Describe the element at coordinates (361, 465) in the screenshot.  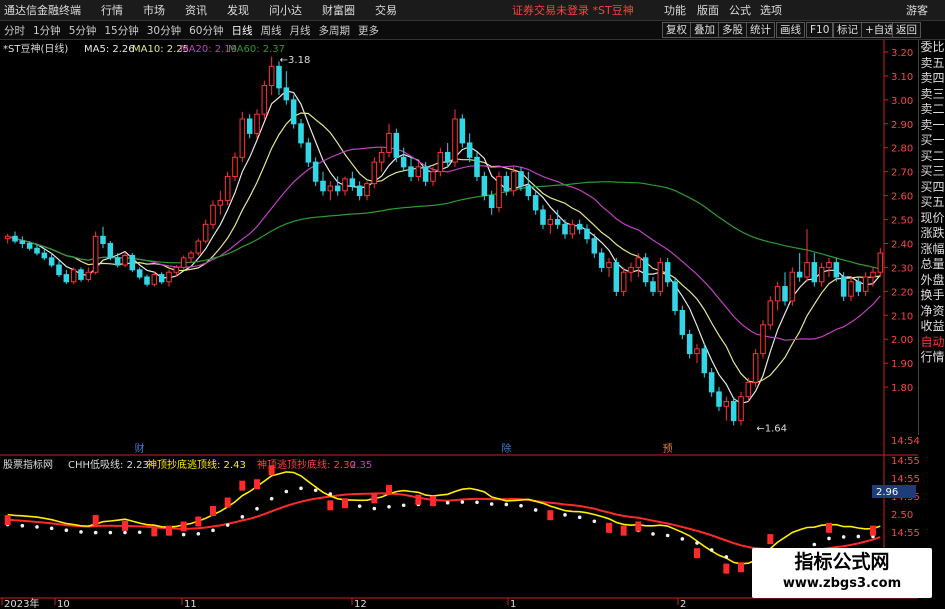
I see `indicator-legend: 2.35` at that location.